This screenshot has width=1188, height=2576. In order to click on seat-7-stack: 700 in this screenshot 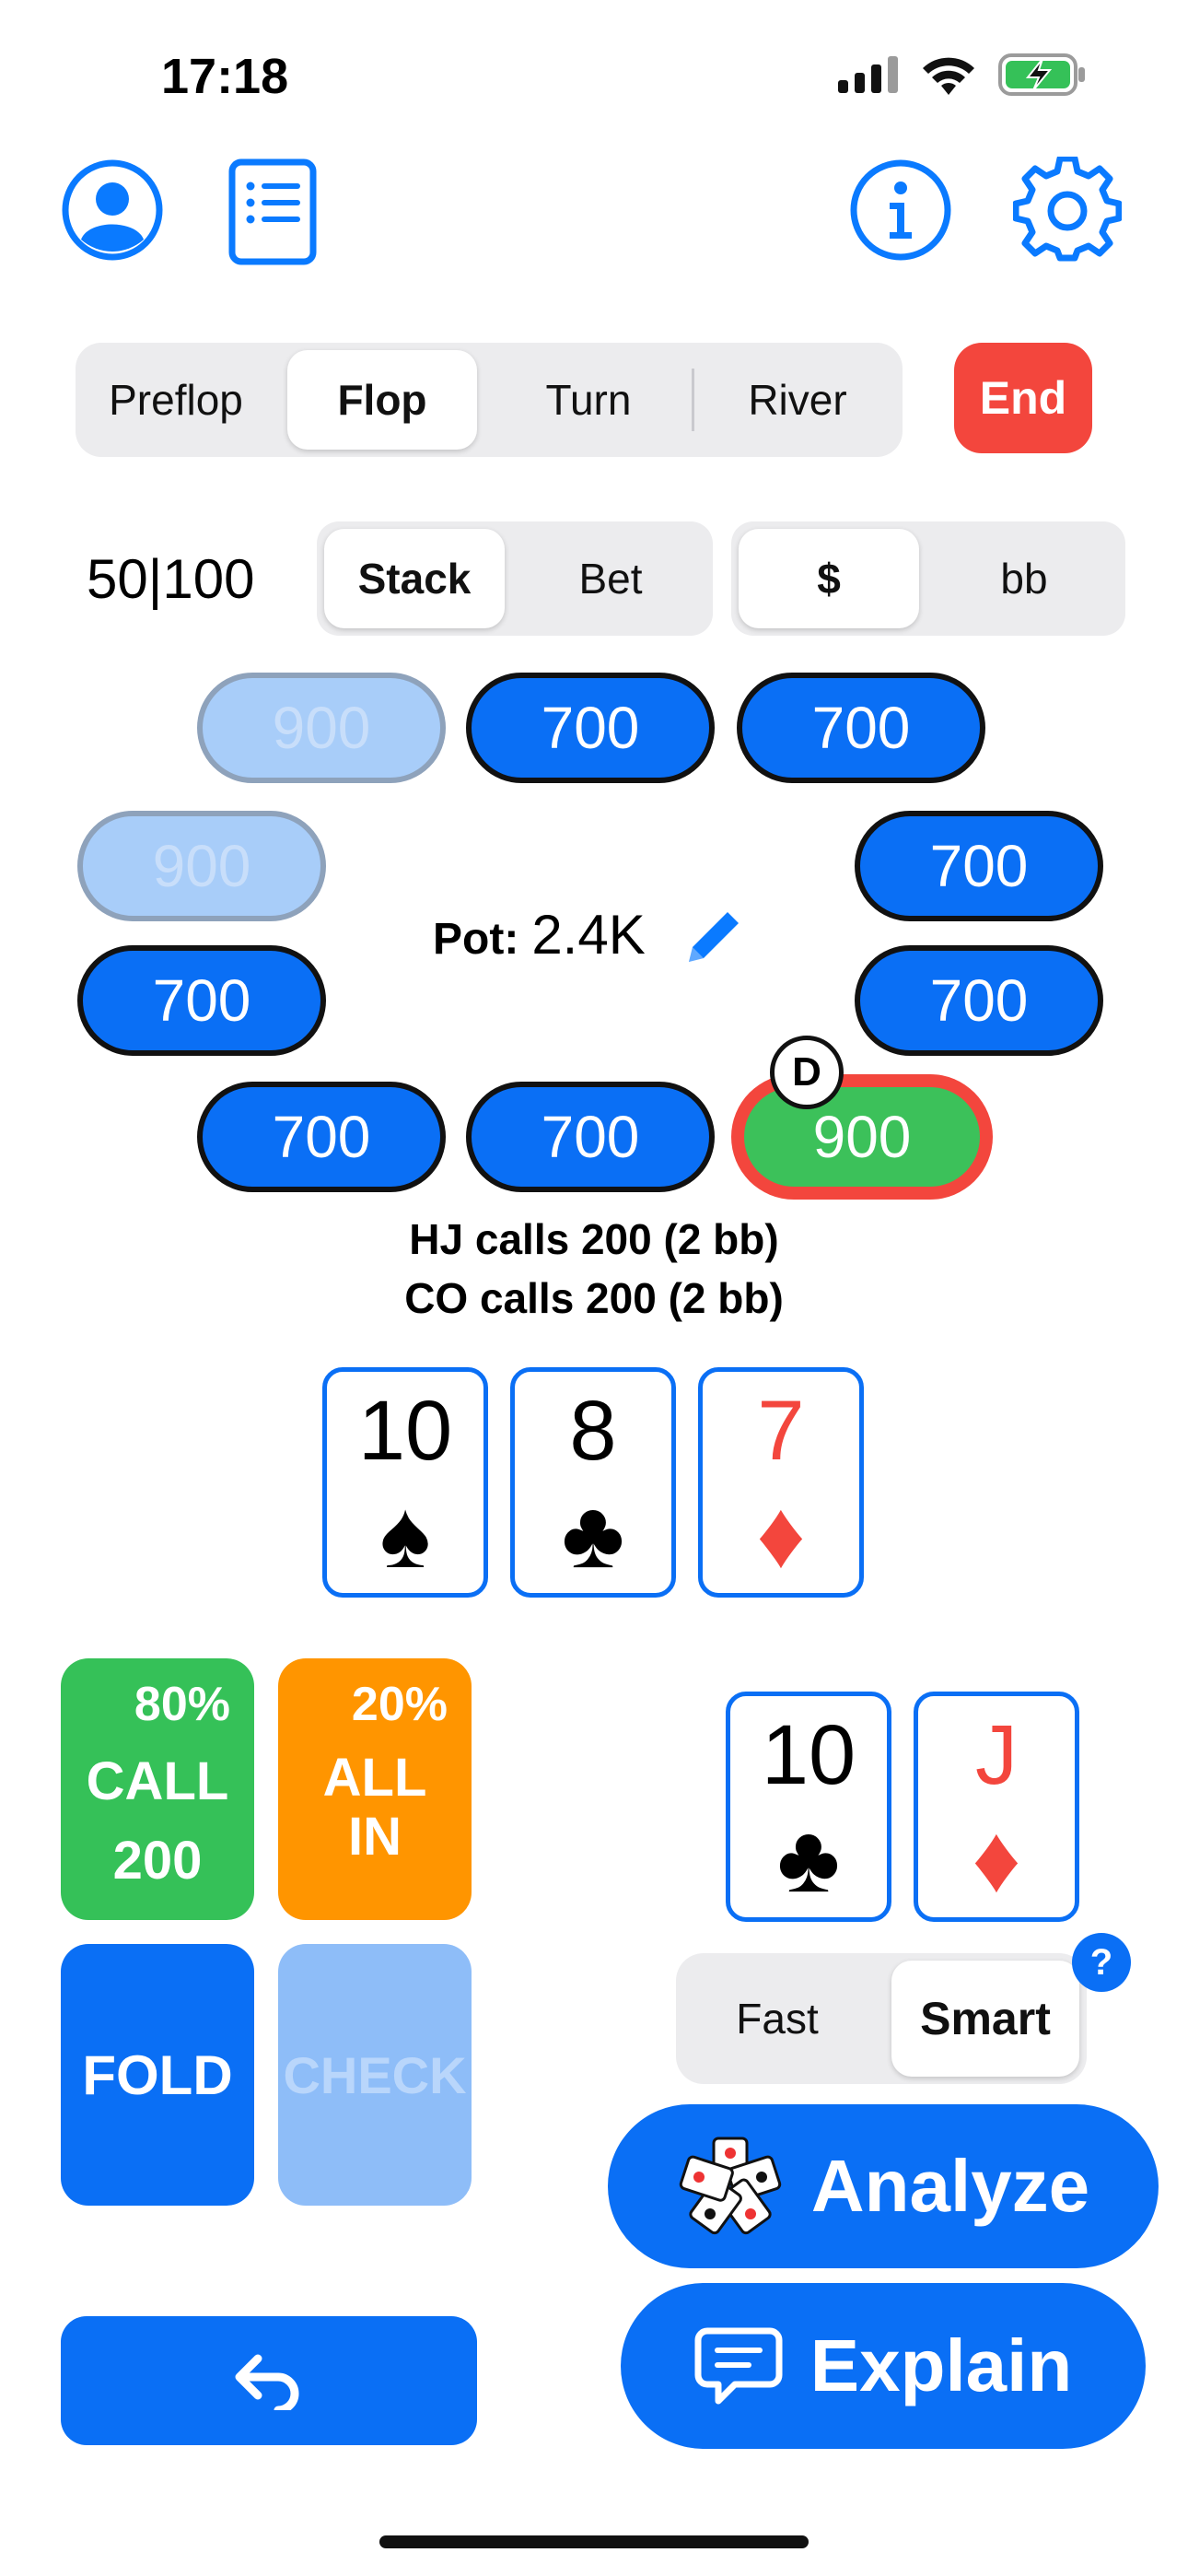, I will do `click(590, 1137)`.